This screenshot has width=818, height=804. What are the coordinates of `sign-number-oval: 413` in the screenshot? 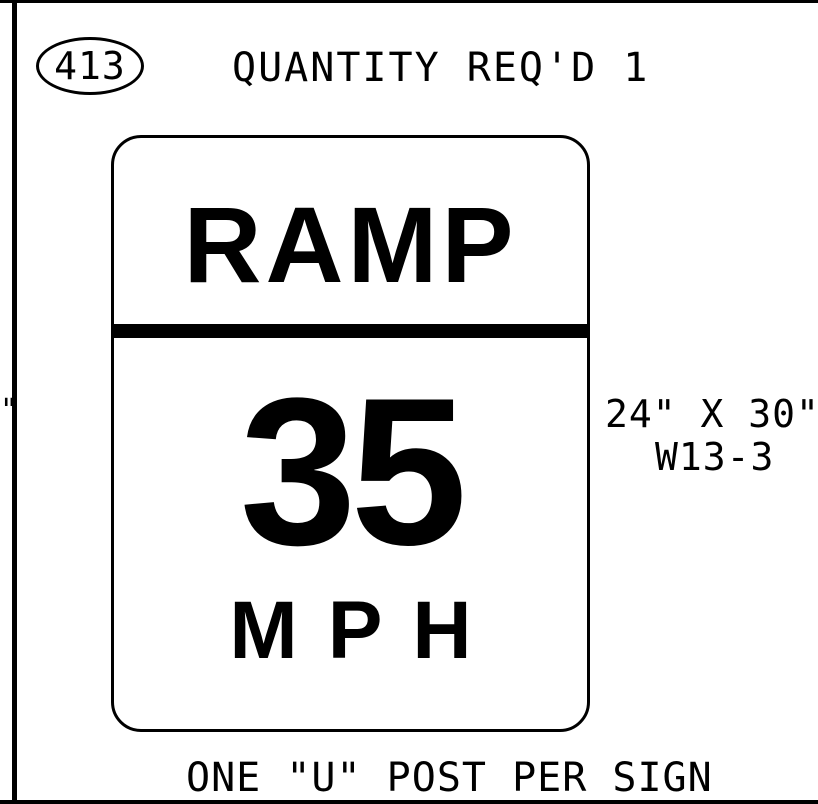 It's located at (90, 66).